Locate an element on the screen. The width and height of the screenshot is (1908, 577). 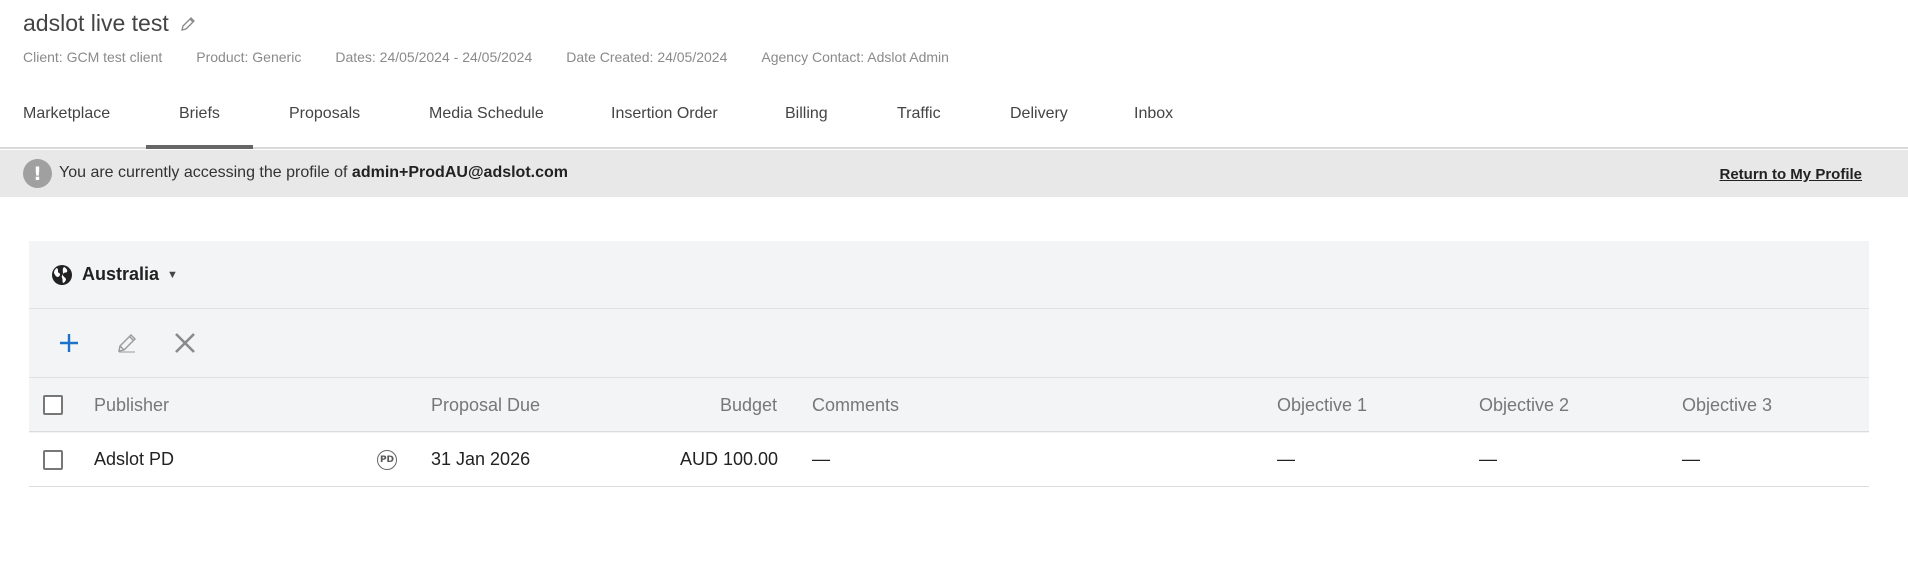
caret-down-icon: ▼ is located at coordinates (172, 274).